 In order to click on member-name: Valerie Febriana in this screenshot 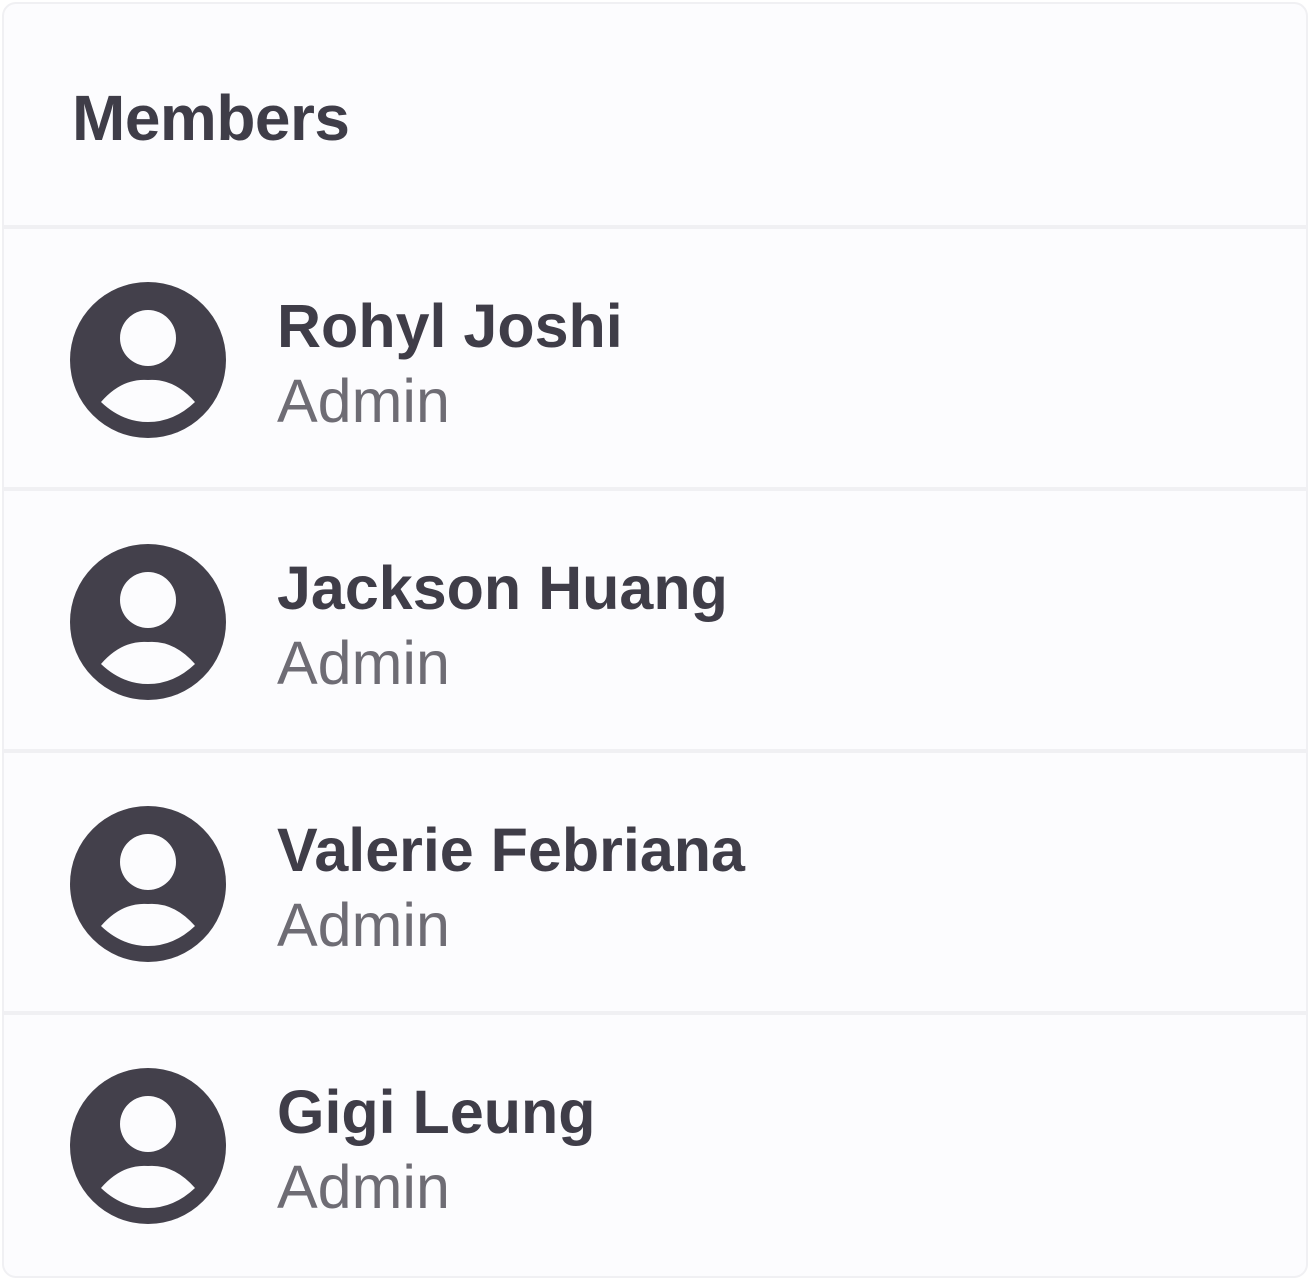, I will do `click(511, 850)`.